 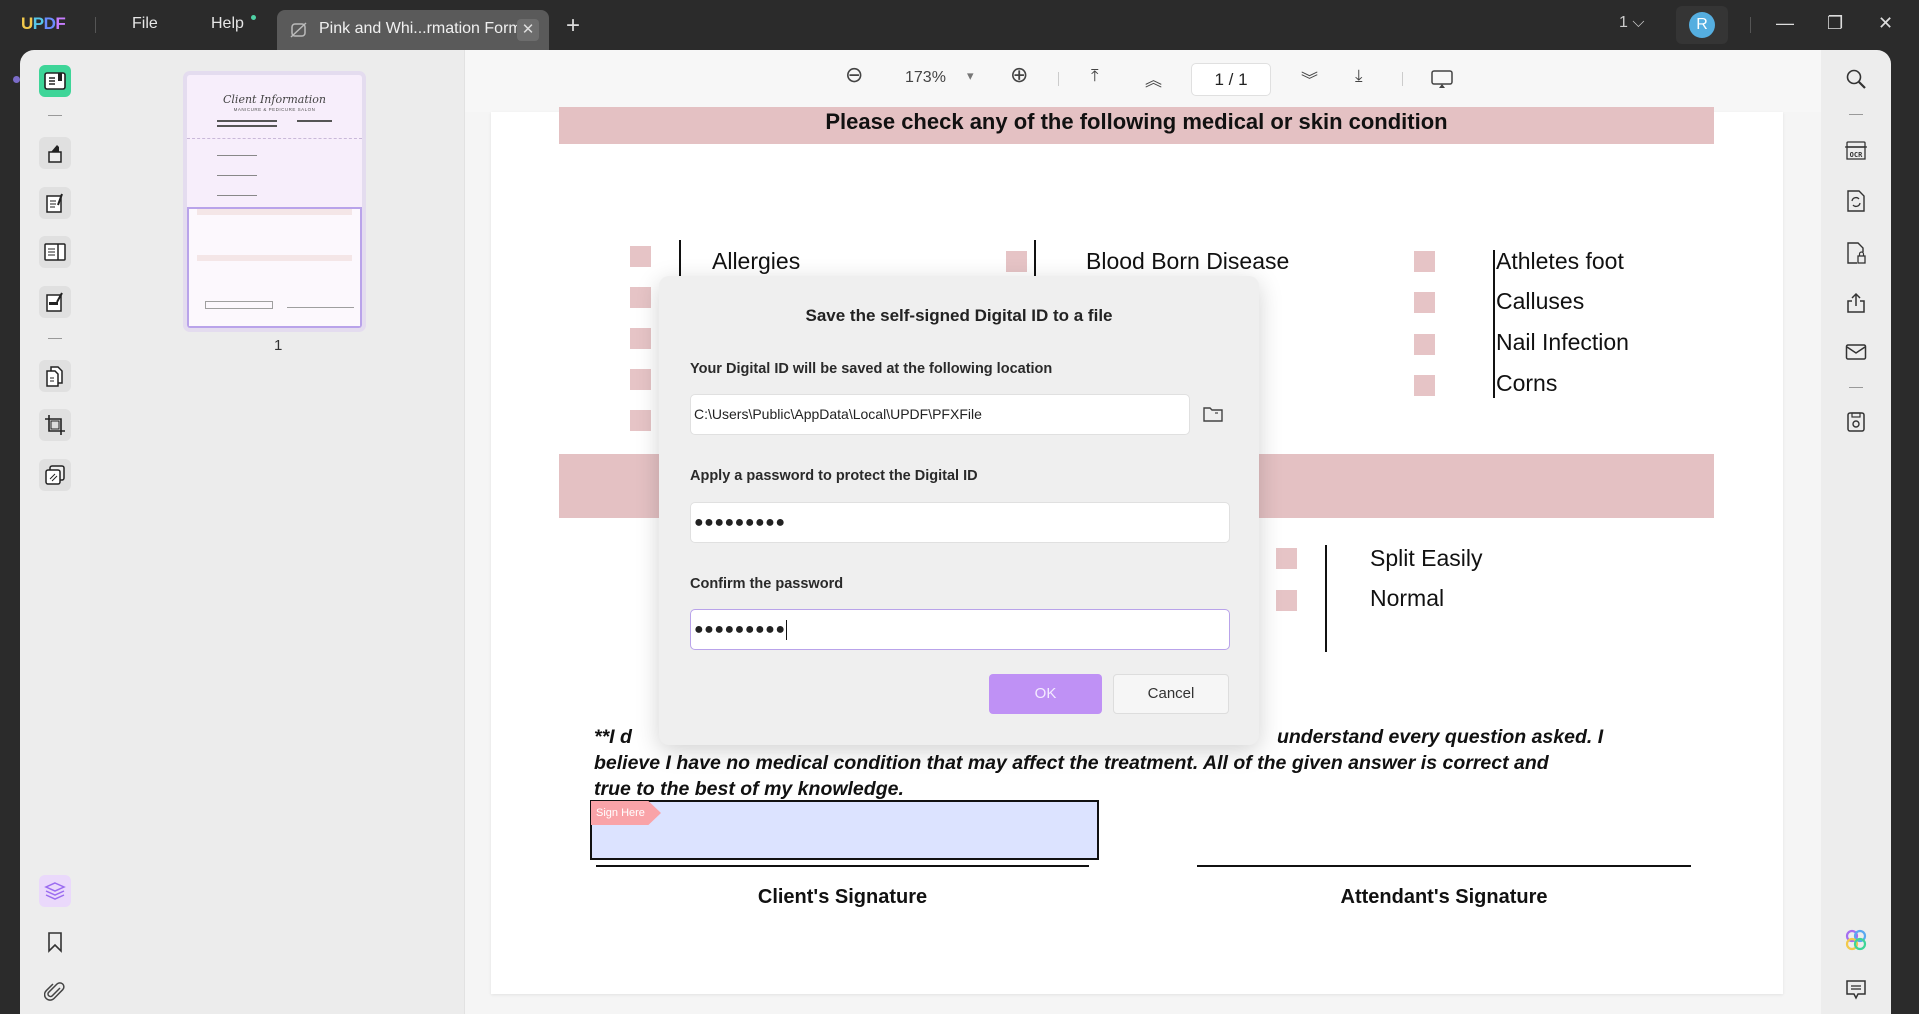 I want to click on condition-label: Nail Infection, so click(x=1562, y=342).